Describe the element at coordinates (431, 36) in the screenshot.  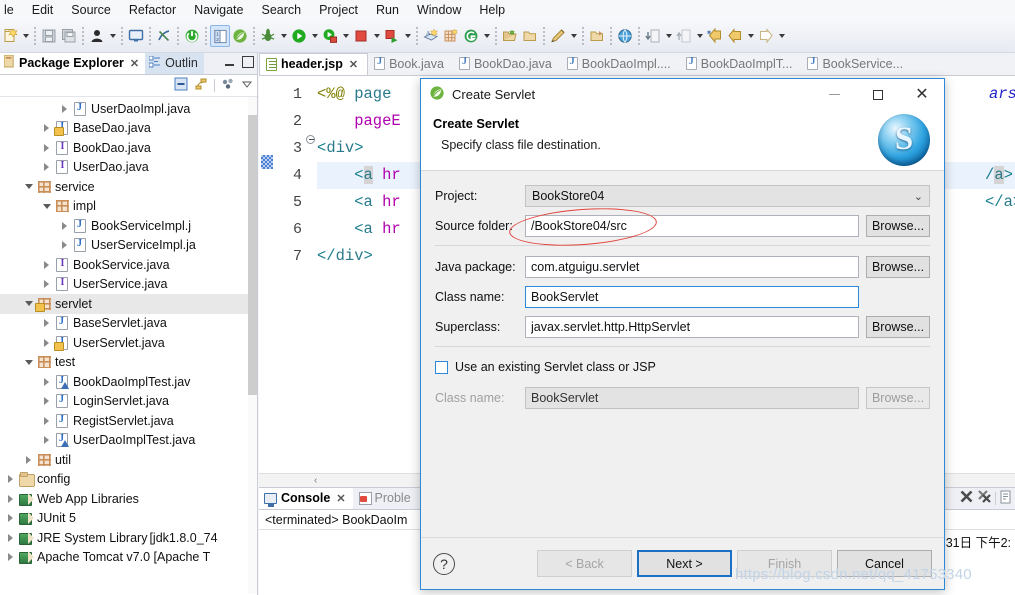
I see `new-java-class-icon: A` at that location.